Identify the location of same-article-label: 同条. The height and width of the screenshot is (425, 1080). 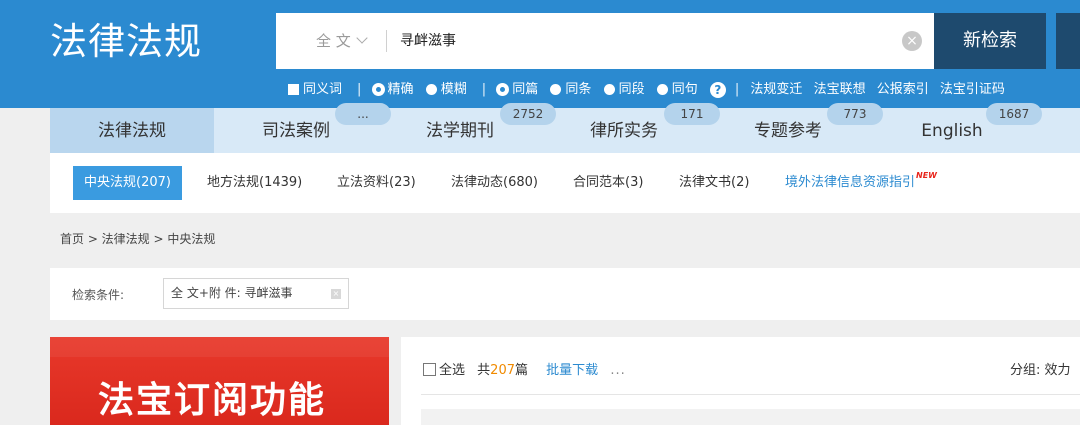
(578, 89).